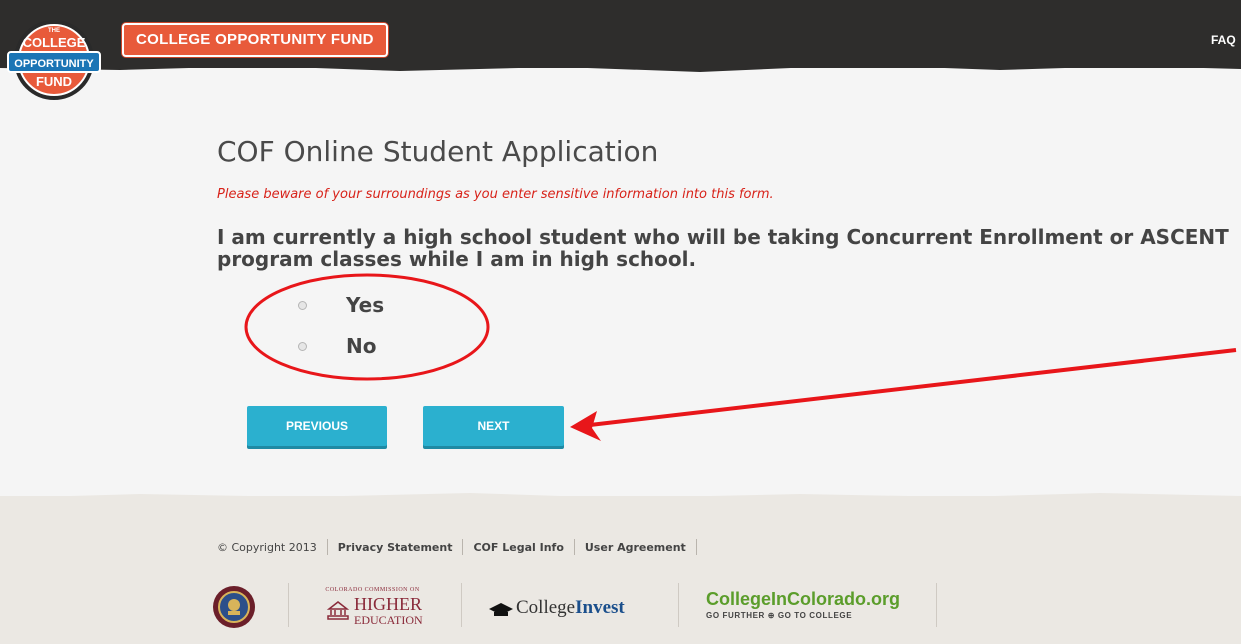 The width and height of the screenshot is (1241, 644). I want to click on brand-home-button: COLLEGE OPPORTUNITY FUND, so click(255, 40).